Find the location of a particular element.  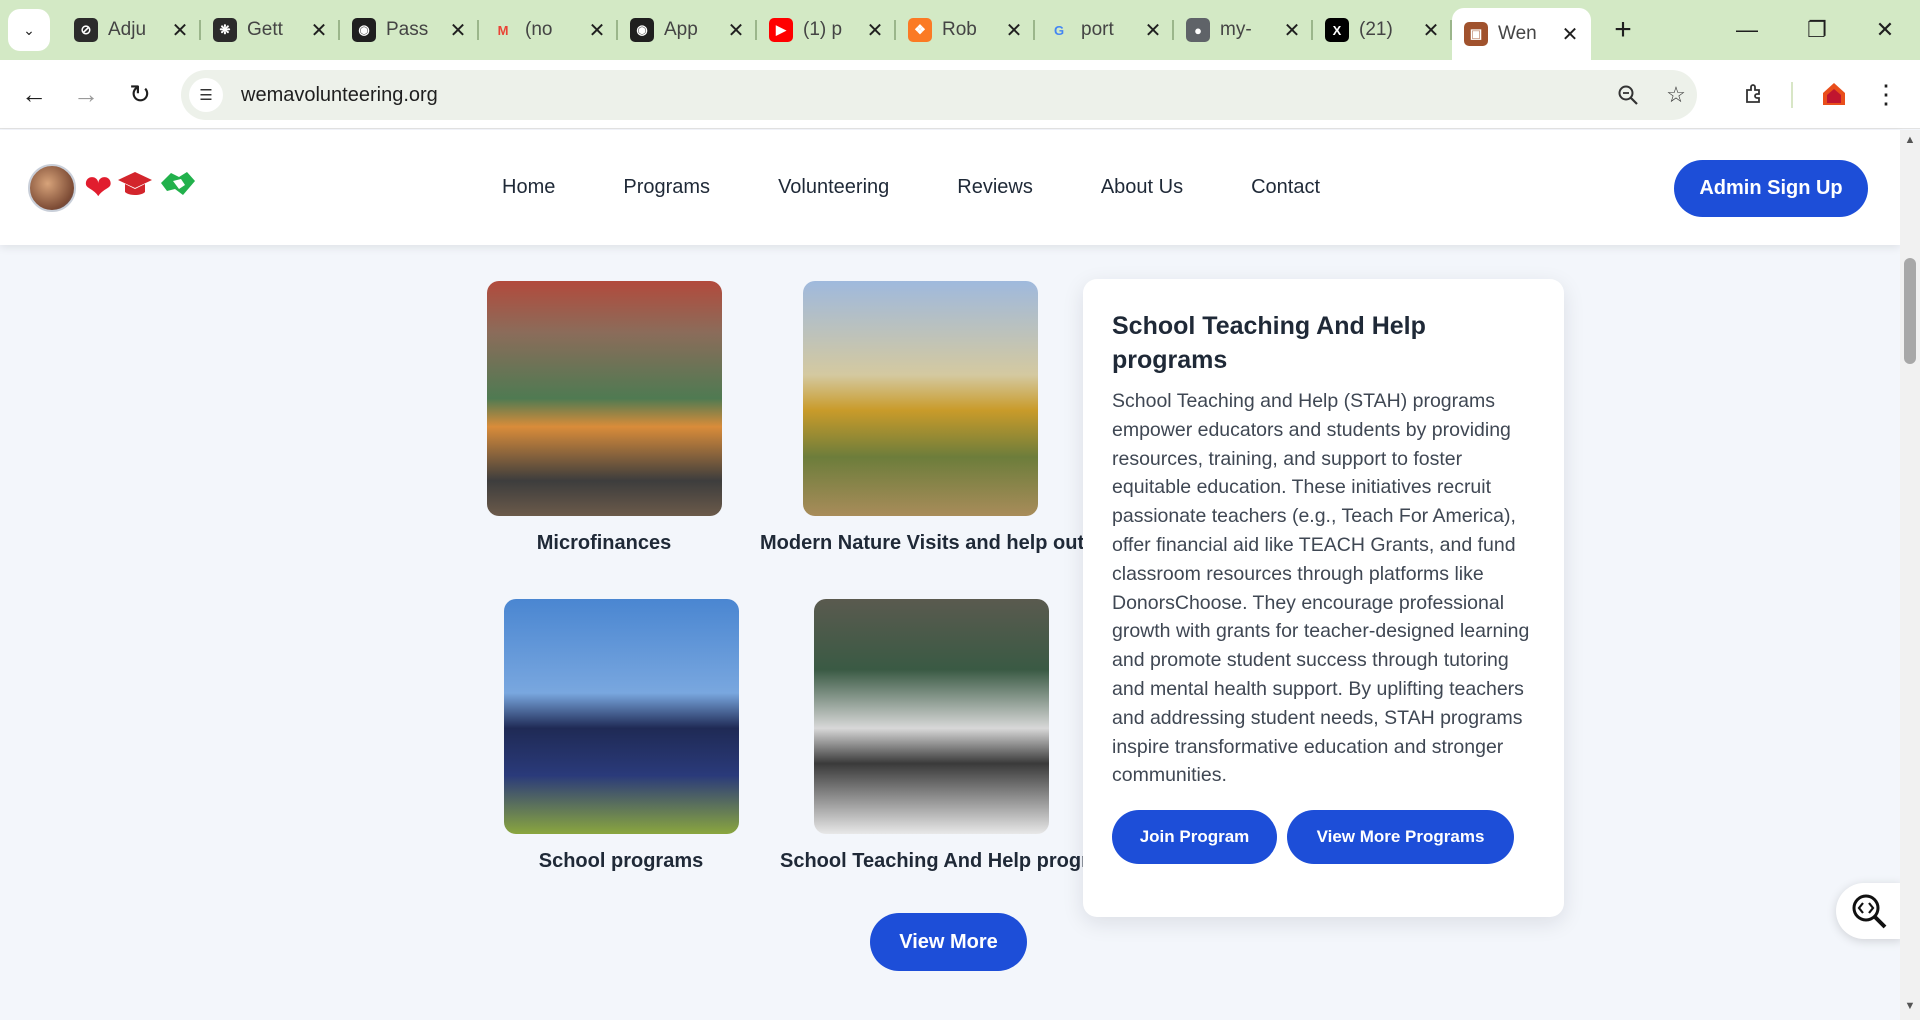

nav-link-about-us: About Us is located at coordinates (1142, 187).